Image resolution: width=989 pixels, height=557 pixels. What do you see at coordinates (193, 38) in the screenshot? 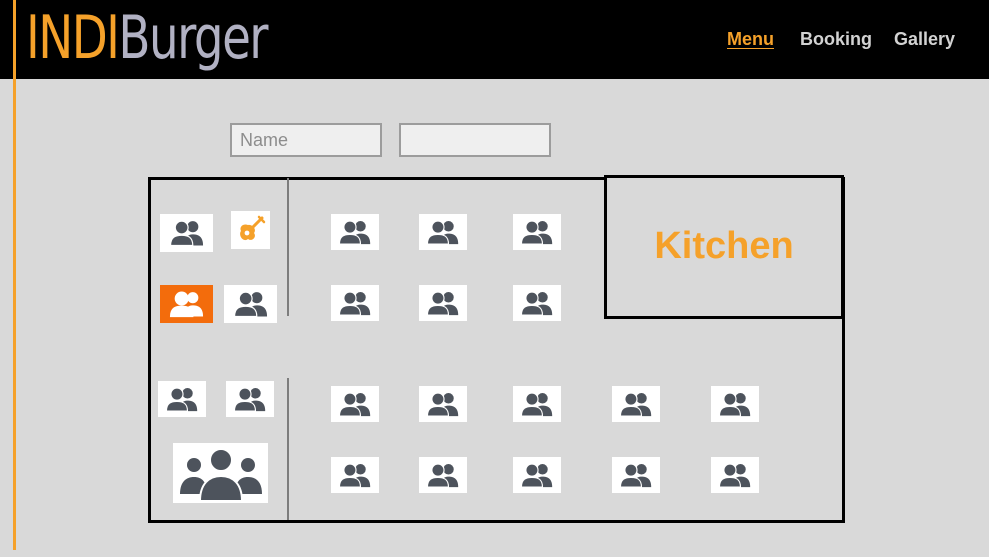
I see `logo-burger: Burger` at bounding box center [193, 38].